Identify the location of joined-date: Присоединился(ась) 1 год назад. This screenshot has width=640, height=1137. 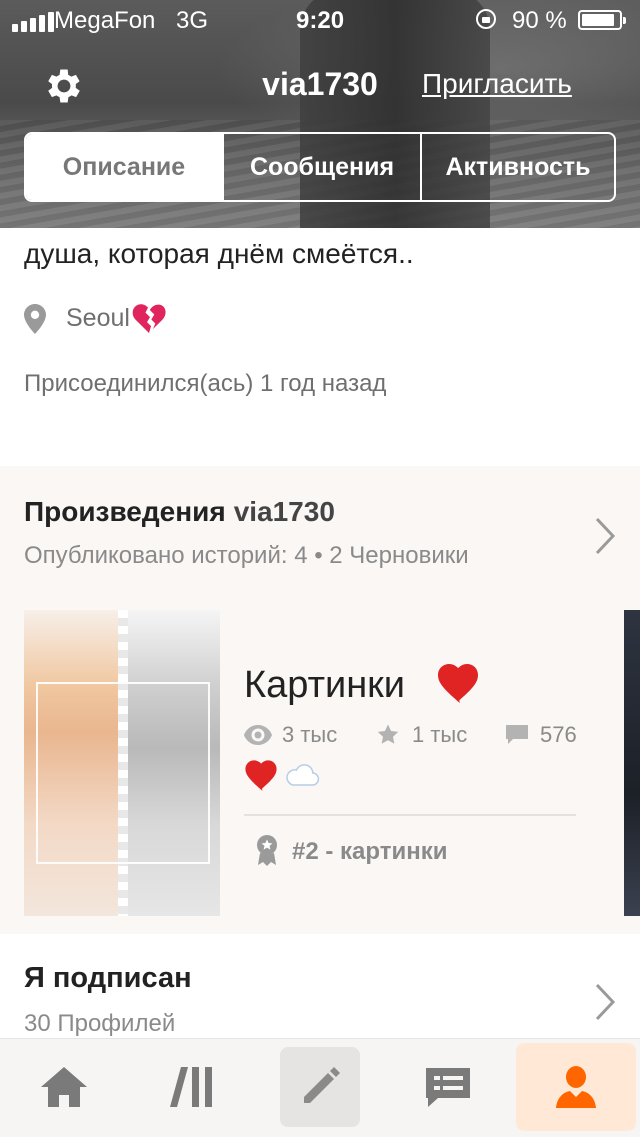
(205, 383).